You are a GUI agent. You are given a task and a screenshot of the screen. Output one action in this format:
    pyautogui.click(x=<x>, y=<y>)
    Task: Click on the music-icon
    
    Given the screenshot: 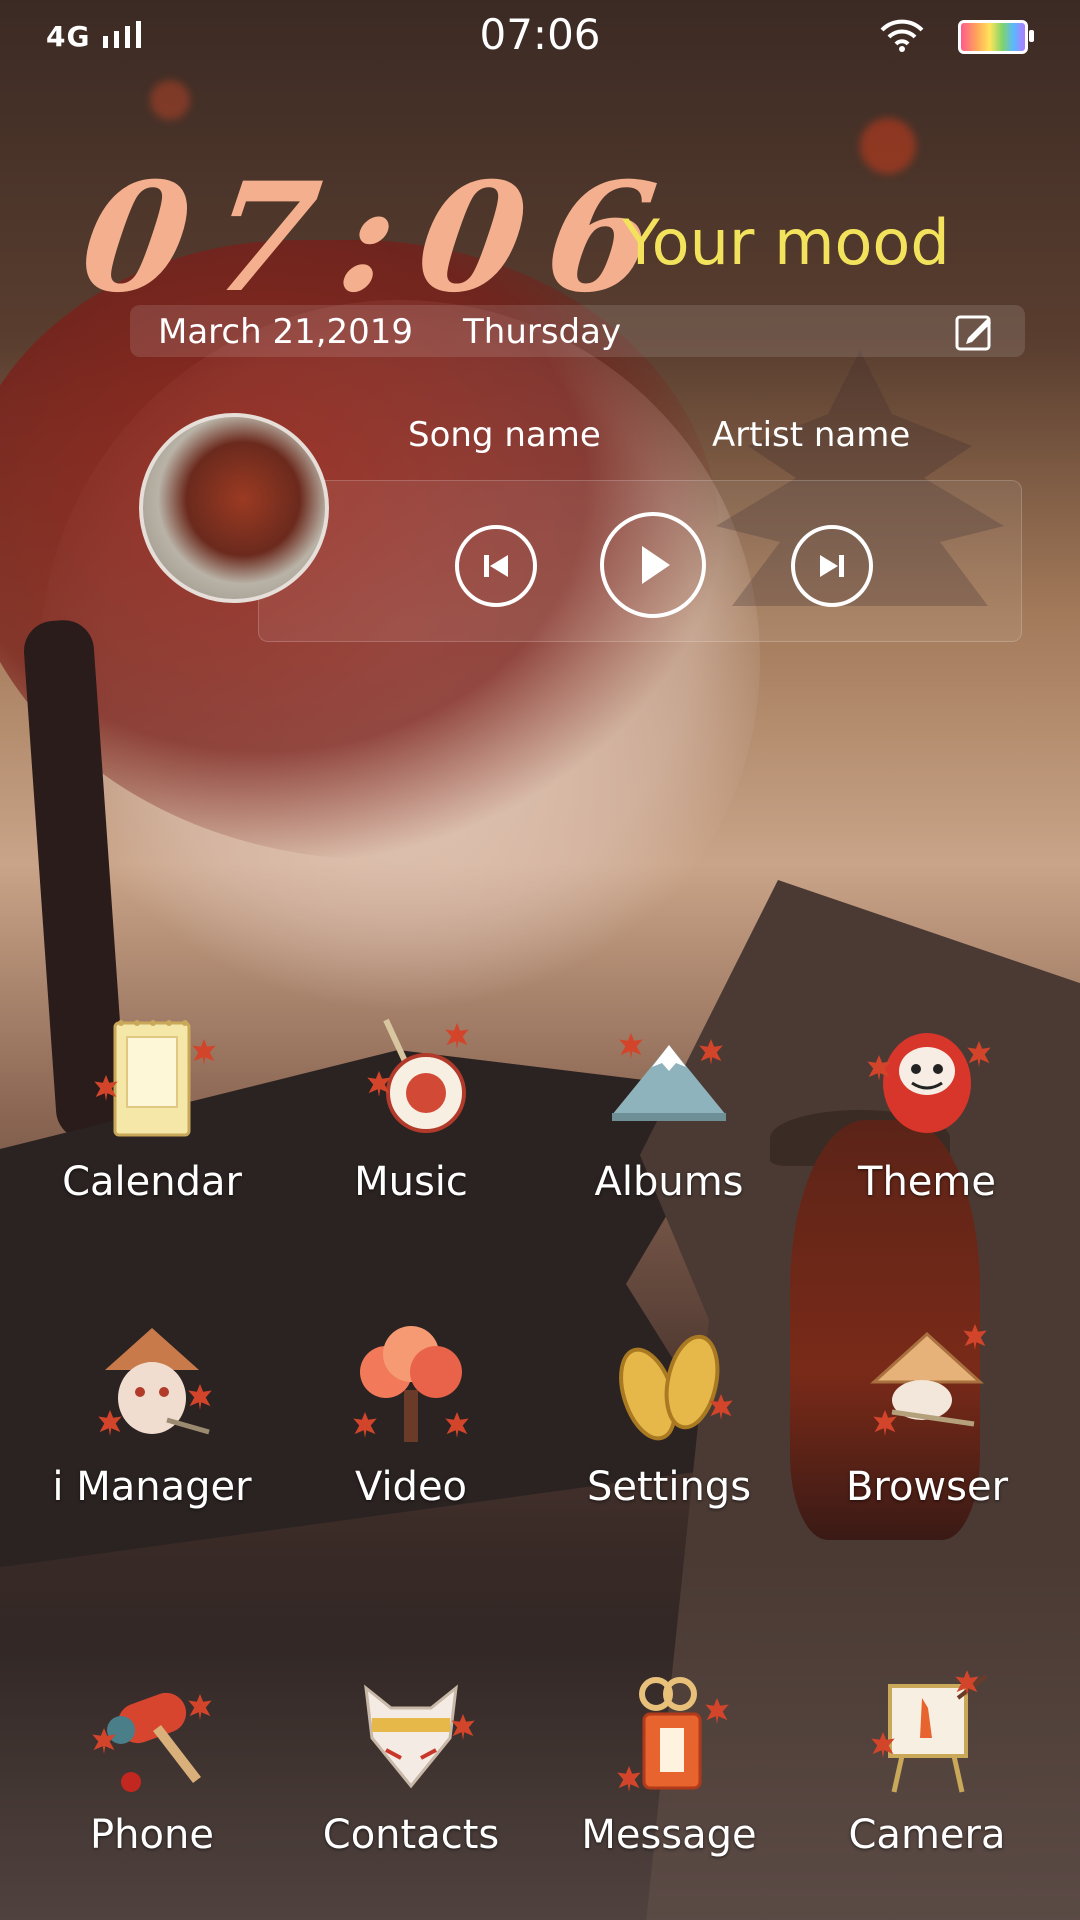 What is the action you would take?
    pyautogui.click(x=411, y=1080)
    